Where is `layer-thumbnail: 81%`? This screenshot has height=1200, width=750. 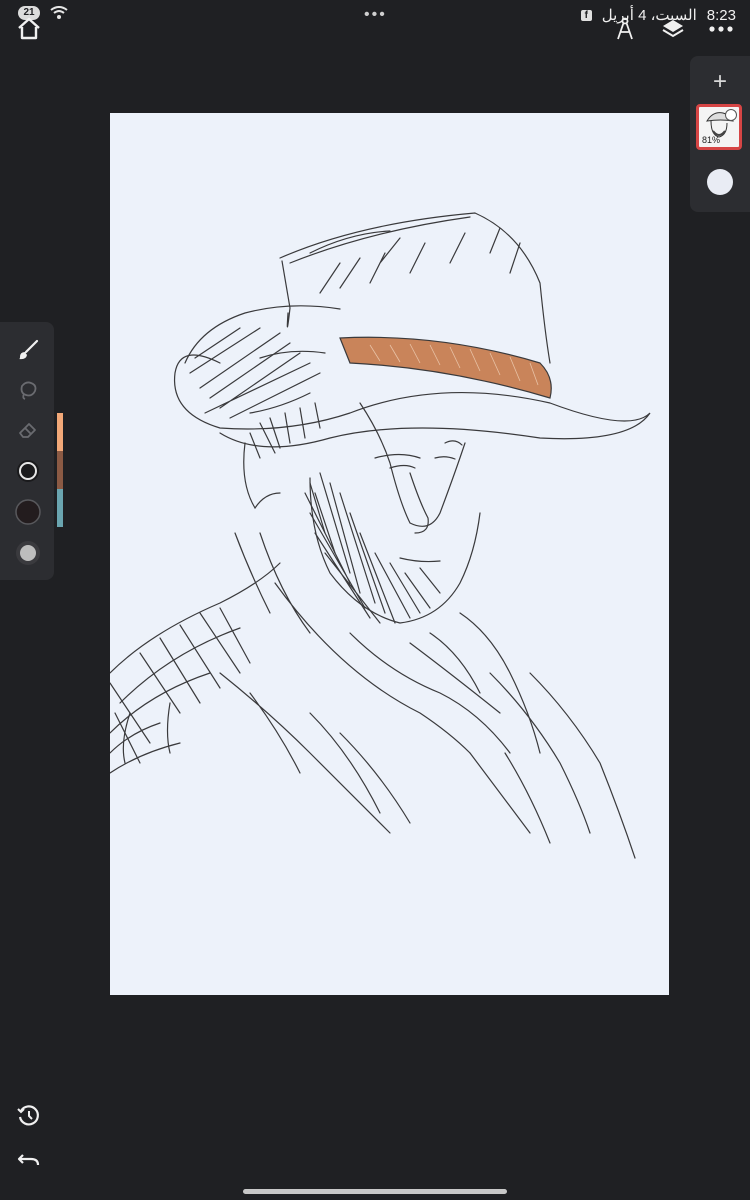 layer-thumbnail: 81% is located at coordinates (719, 127).